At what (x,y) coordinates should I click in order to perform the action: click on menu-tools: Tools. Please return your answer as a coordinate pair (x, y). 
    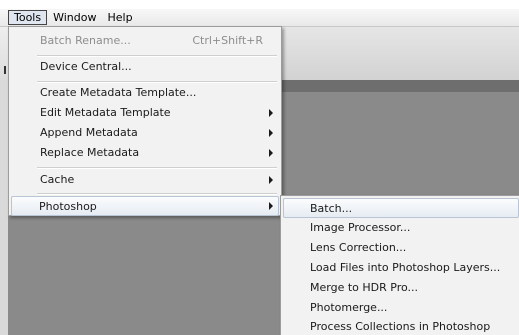
    Looking at the image, I should click on (28, 17).